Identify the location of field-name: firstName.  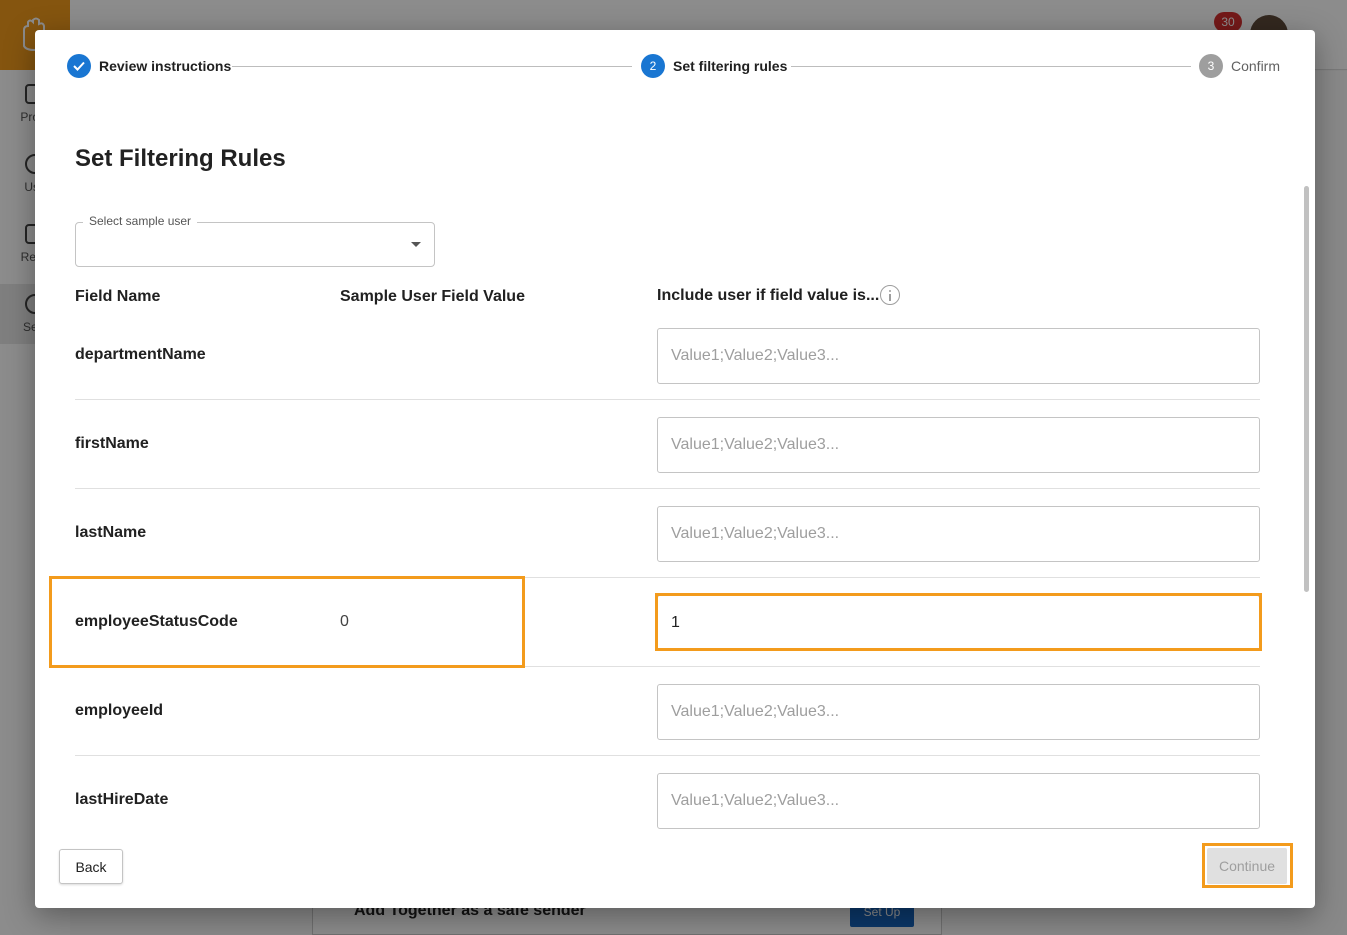
(112, 443).